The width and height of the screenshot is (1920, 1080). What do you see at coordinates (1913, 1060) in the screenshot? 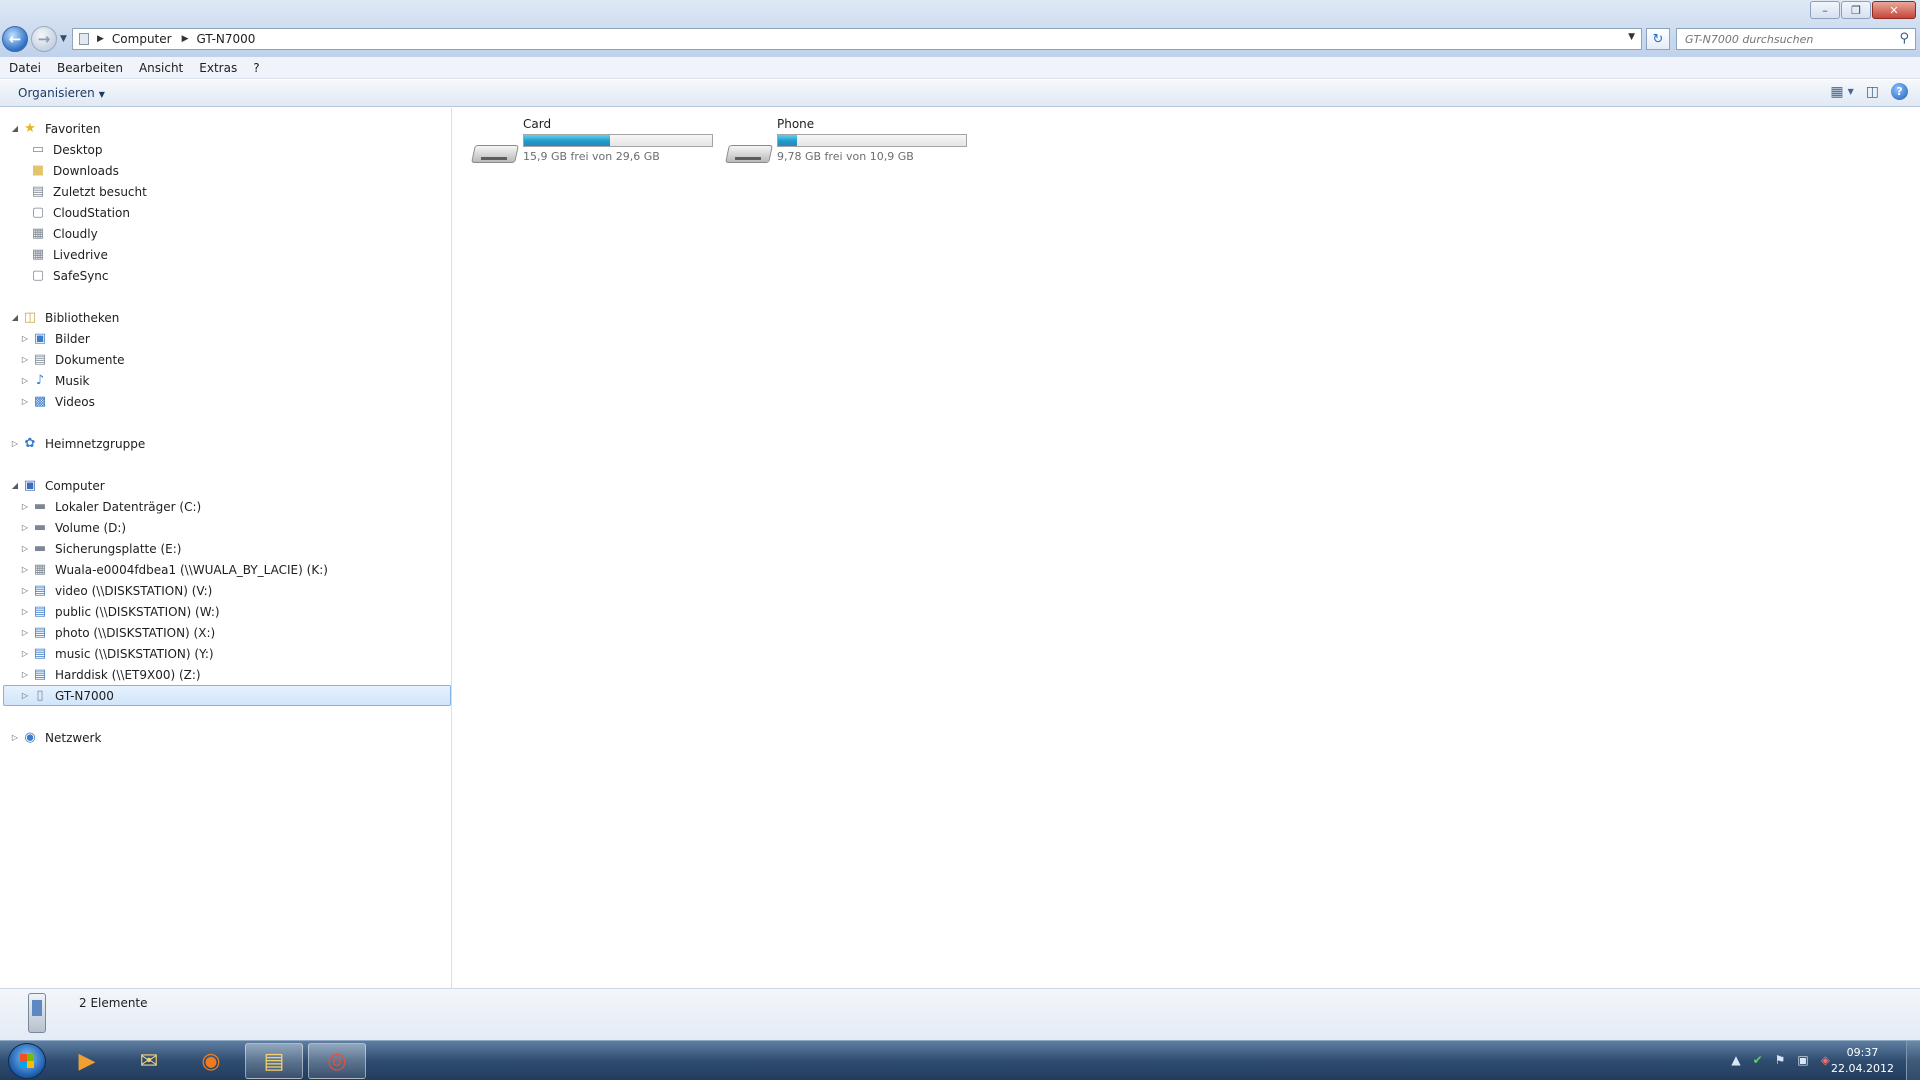
I see `show-desktop-button` at bounding box center [1913, 1060].